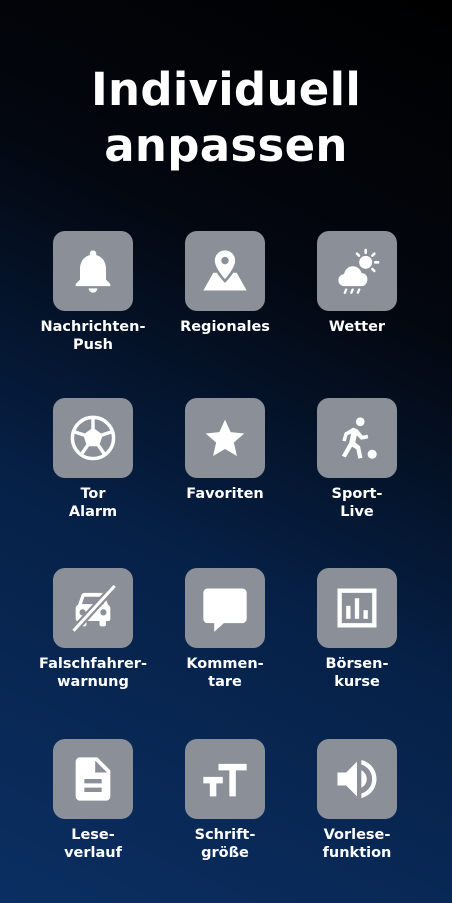 The width and height of the screenshot is (452, 903). What do you see at coordinates (225, 327) in the screenshot?
I see `tile-label-line-1: Regionales` at bounding box center [225, 327].